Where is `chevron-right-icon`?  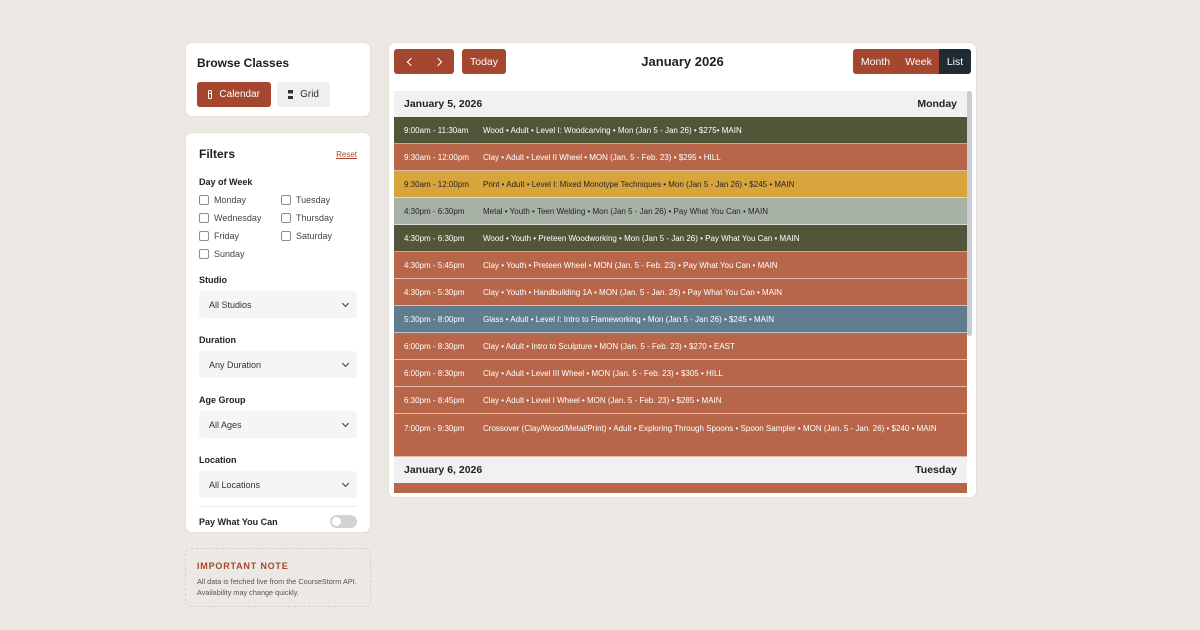
chevron-right-icon is located at coordinates (437, 61).